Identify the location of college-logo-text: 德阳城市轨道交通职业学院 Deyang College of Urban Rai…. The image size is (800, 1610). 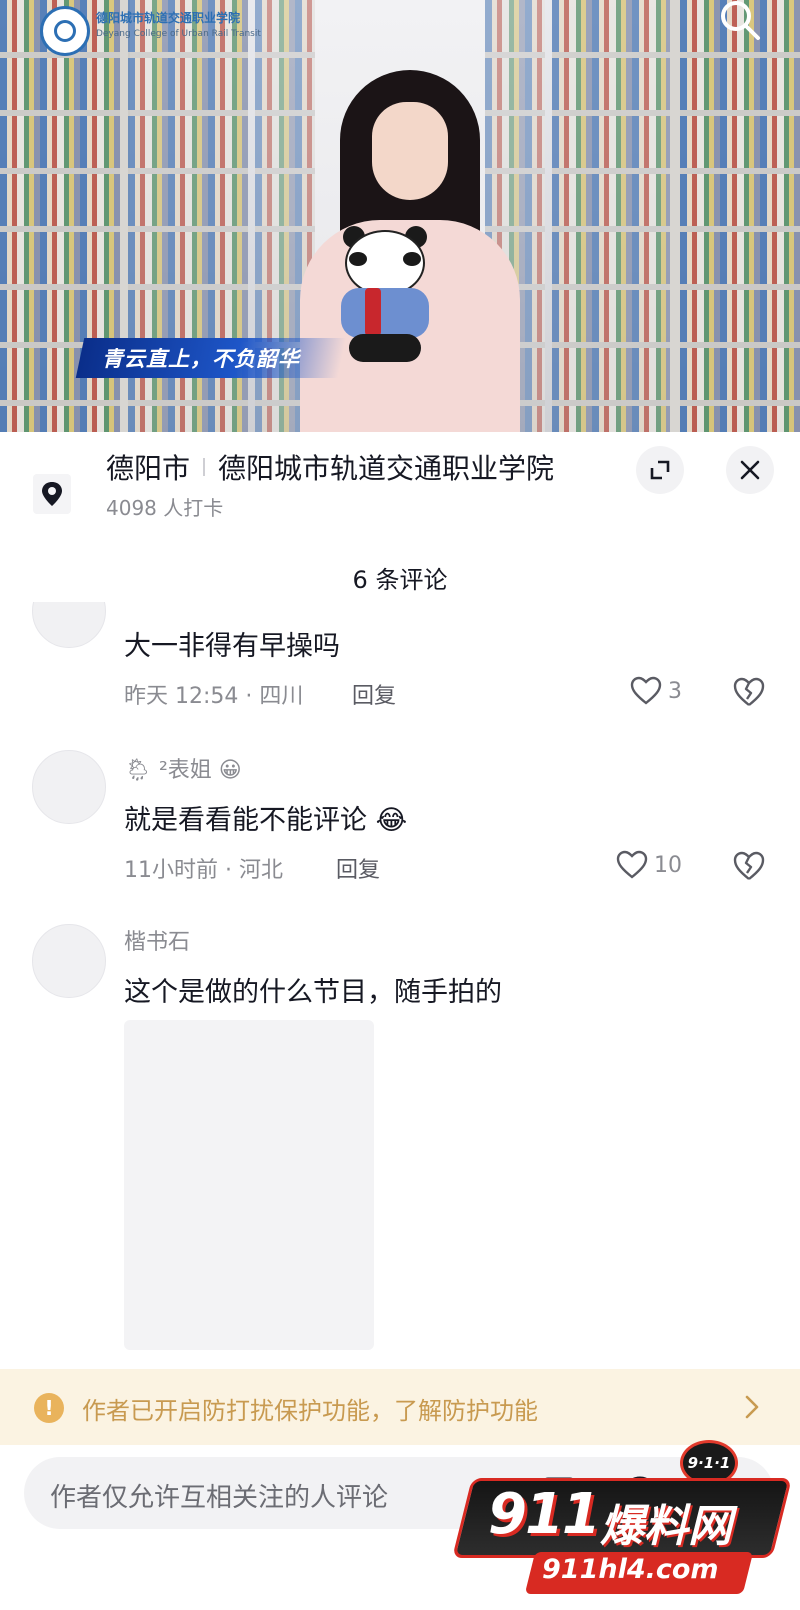
(178, 25).